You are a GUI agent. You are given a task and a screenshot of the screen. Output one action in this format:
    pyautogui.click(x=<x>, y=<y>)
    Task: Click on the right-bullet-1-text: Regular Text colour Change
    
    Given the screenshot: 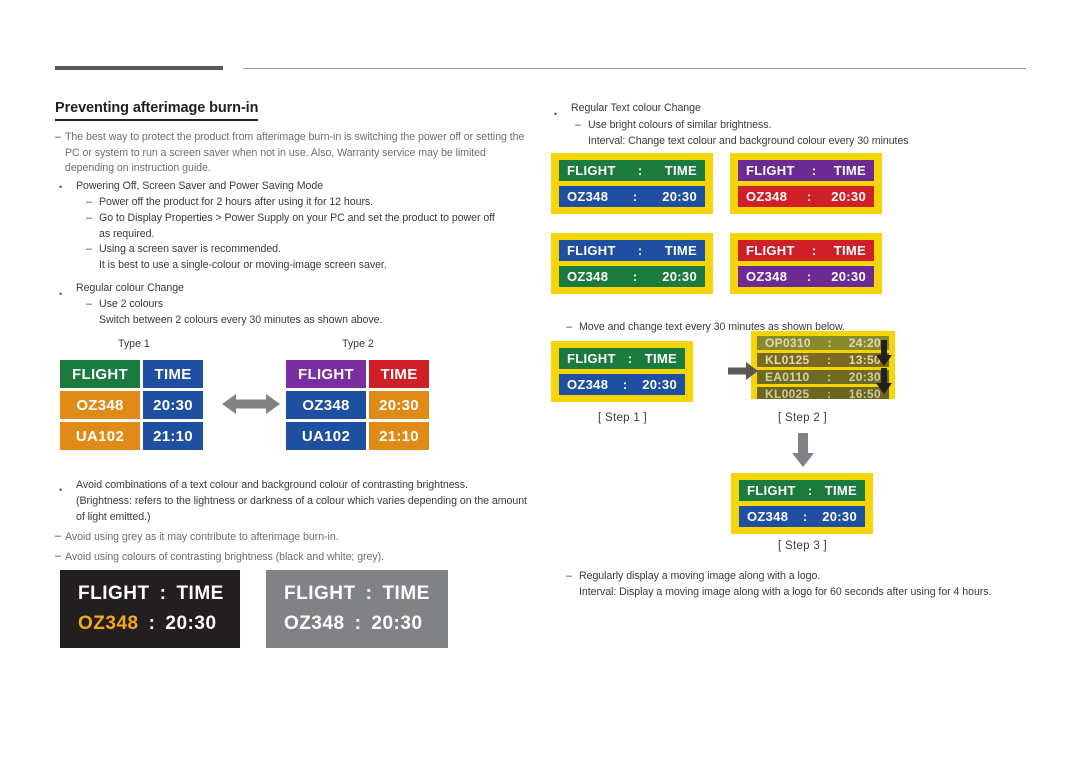 What is the action you would take?
    pyautogui.click(x=636, y=108)
    